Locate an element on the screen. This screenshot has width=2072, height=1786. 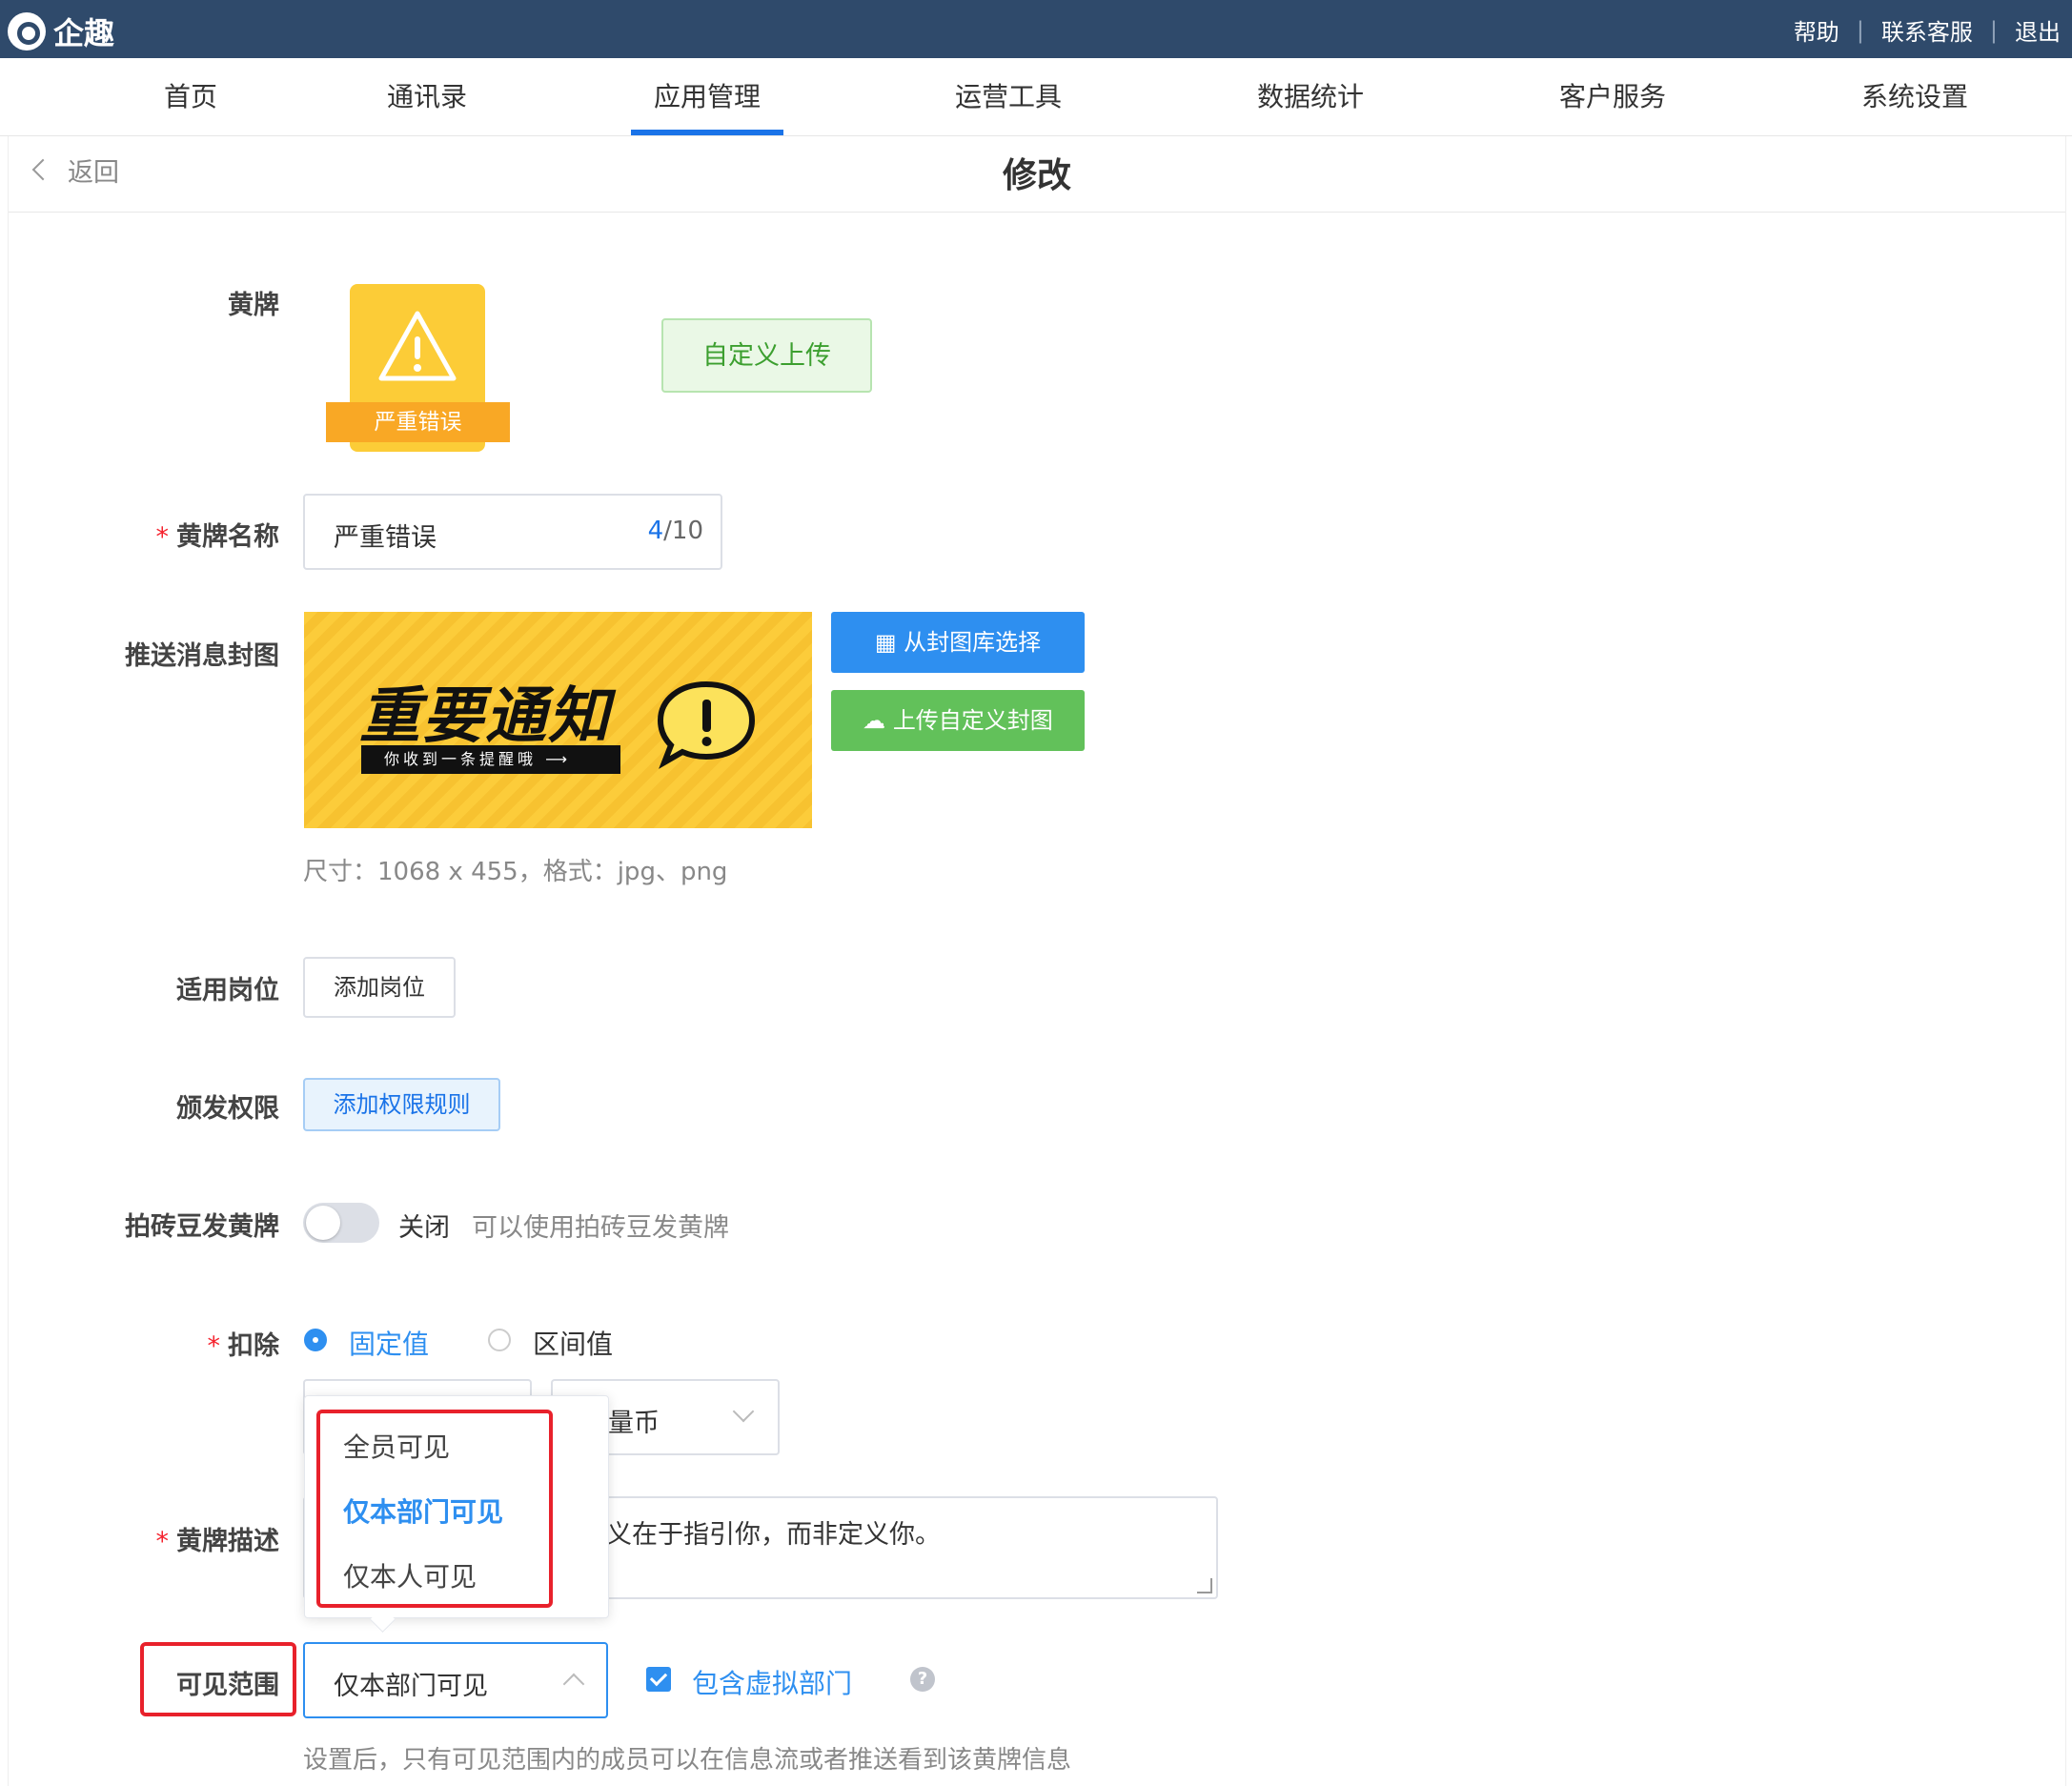
permission-label: 颁发权限 is located at coordinates (227, 1109).